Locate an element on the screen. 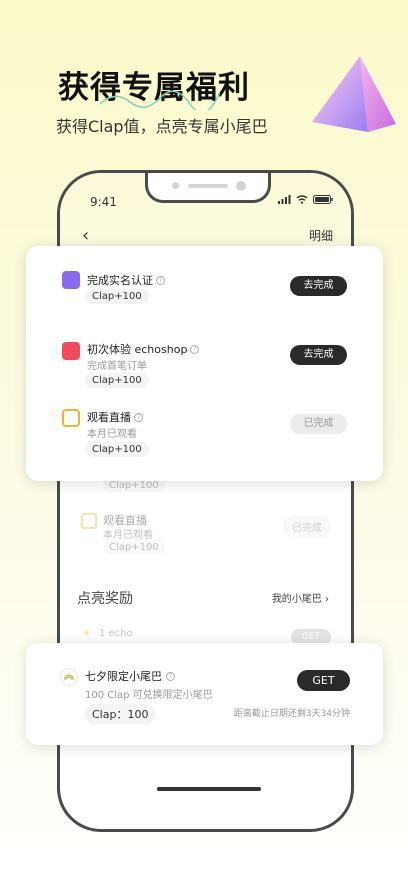 This screenshot has height=883, width=408. ghost-done-button: 已完成 is located at coordinates (307, 526).